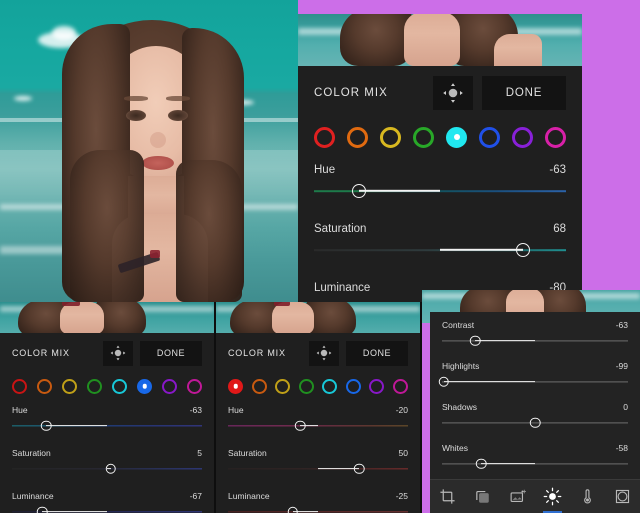  I want to click on done-label: DONE, so click(524, 93).